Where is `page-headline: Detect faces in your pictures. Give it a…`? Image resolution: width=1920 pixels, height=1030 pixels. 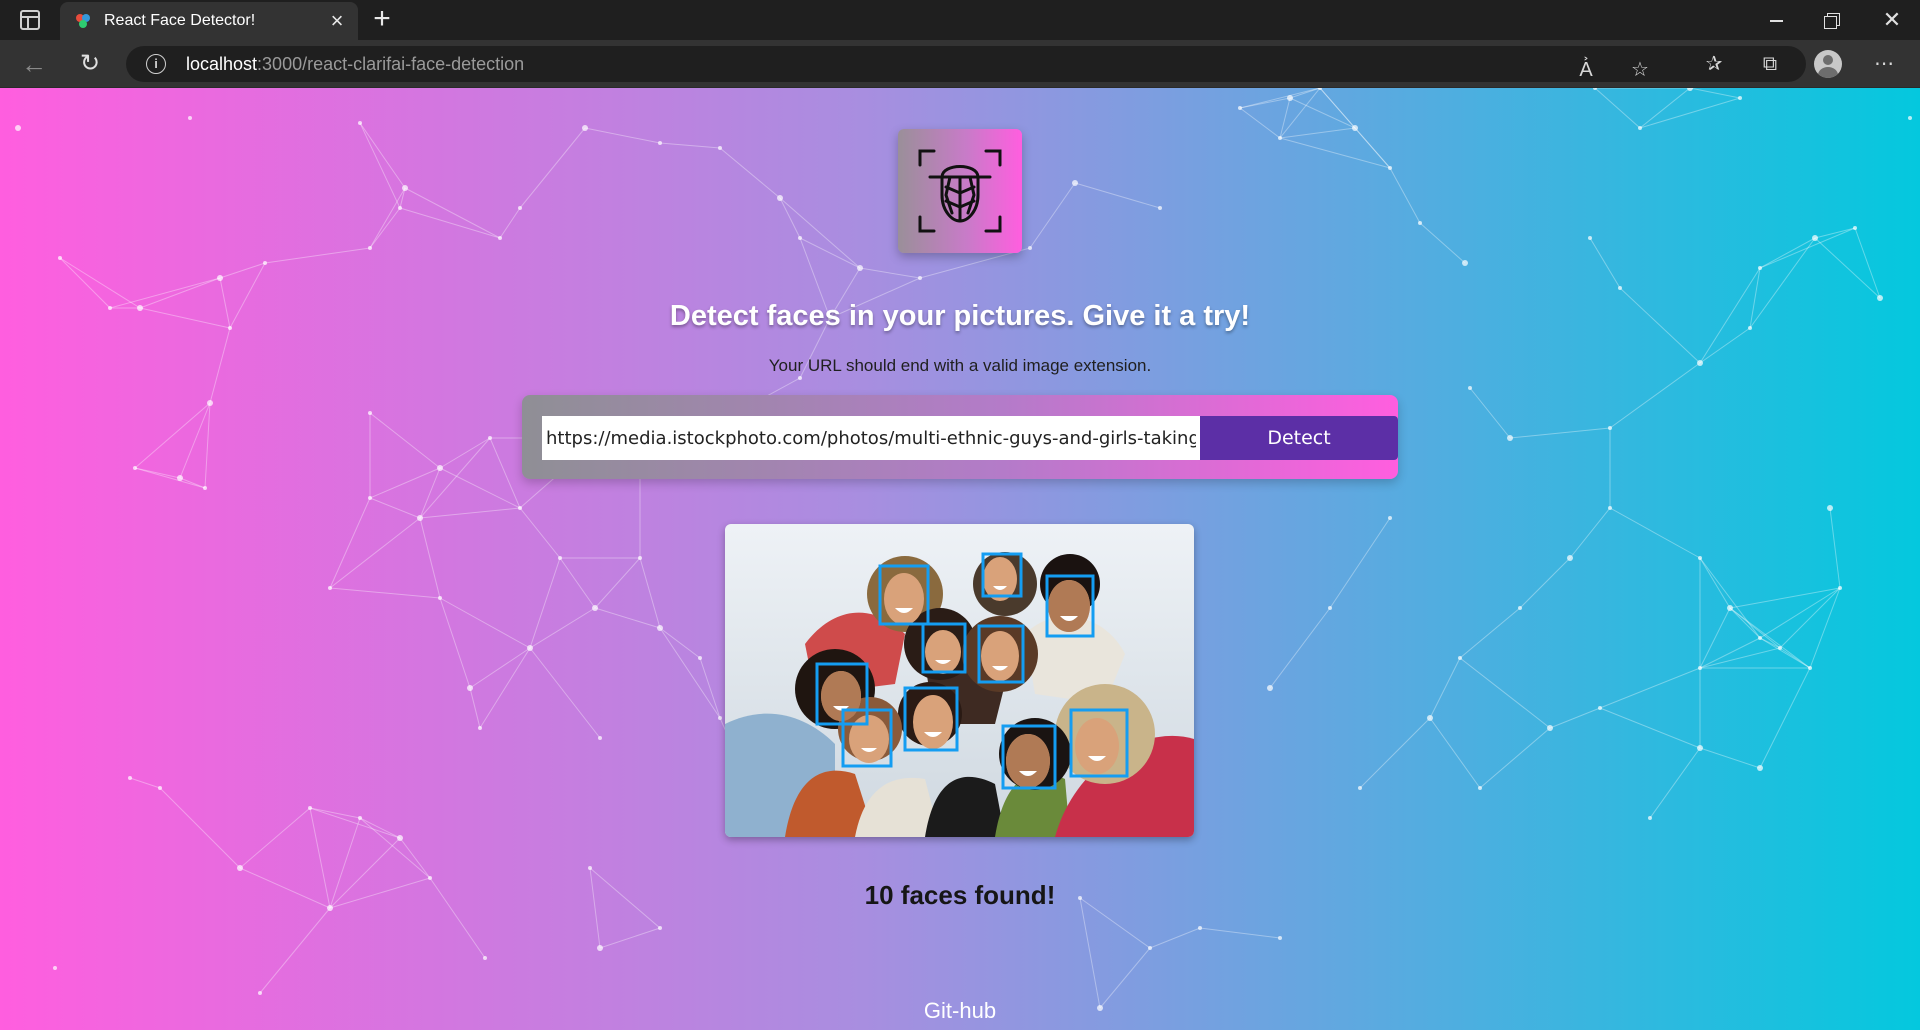 page-headline: Detect faces in your pictures. Give it a… is located at coordinates (960, 316).